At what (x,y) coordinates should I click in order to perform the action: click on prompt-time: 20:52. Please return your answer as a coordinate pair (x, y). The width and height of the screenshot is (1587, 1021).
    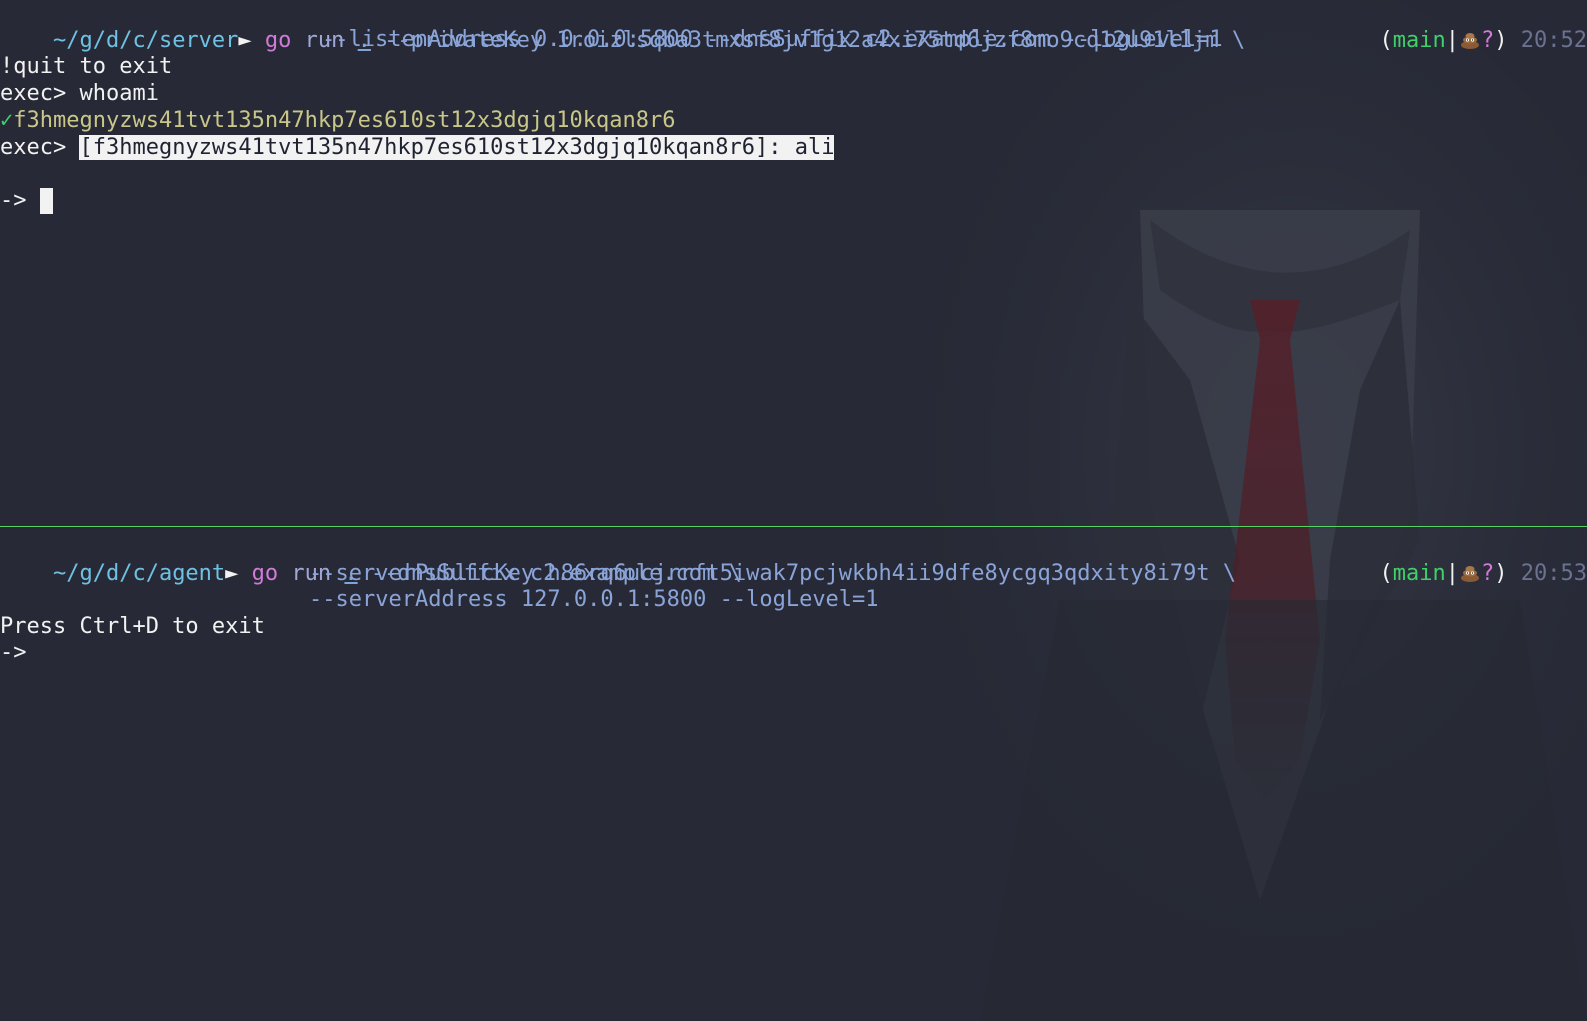
    Looking at the image, I should click on (1553, 40).